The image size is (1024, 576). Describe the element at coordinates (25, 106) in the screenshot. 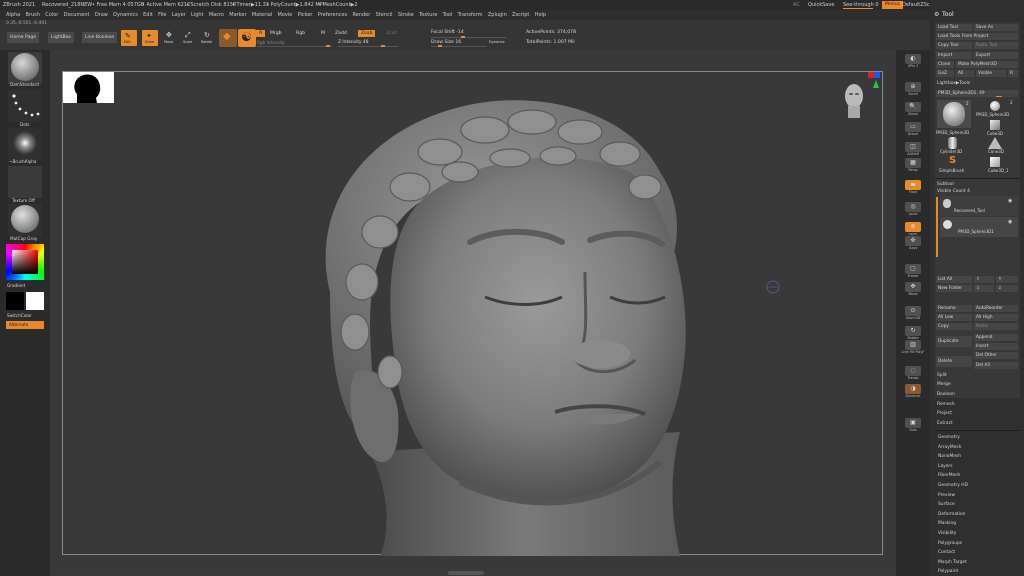

I see `stroke-slot` at that location.